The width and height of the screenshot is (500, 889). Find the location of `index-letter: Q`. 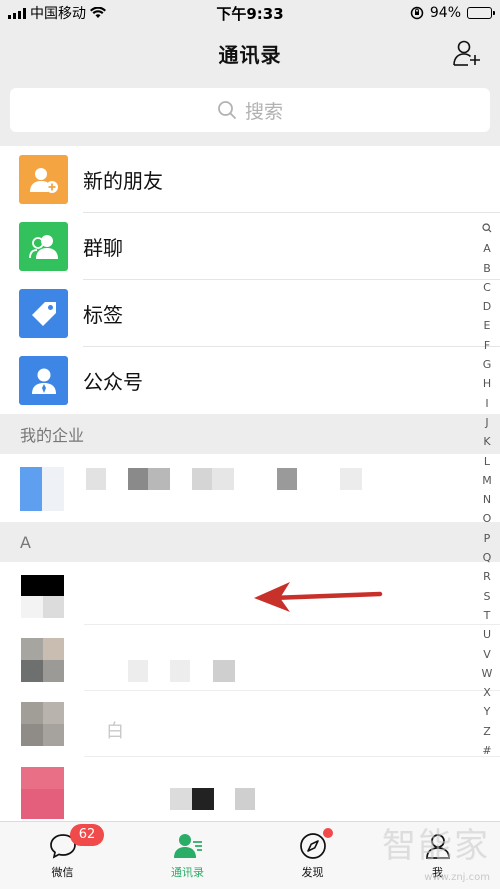

index-letter: Q is located at coordinates (487, 557).